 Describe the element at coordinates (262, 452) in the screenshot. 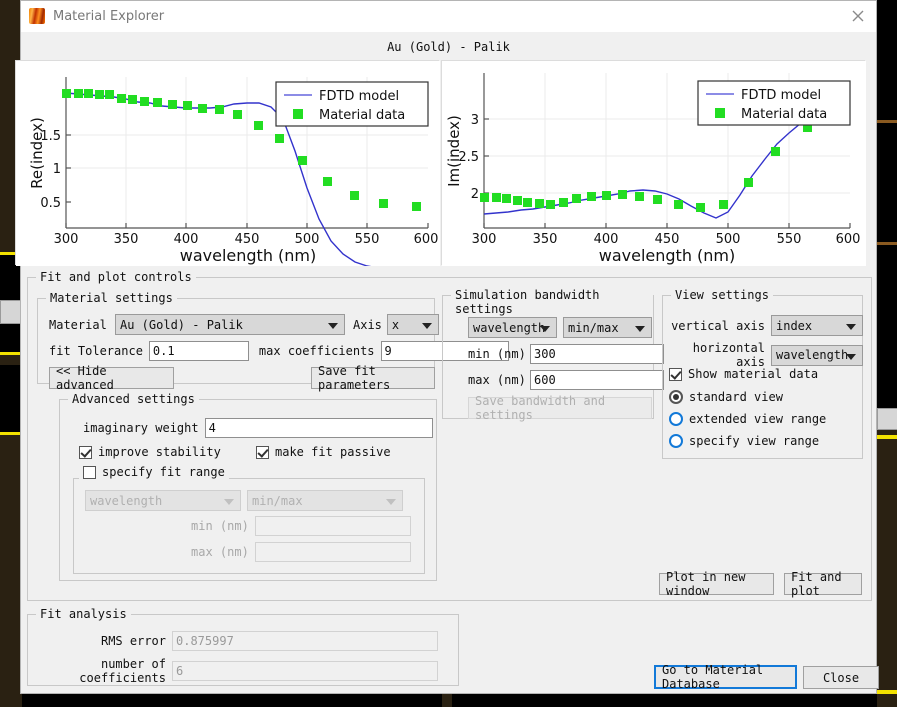

I see `make-fit-passive-checkbox` at that location.